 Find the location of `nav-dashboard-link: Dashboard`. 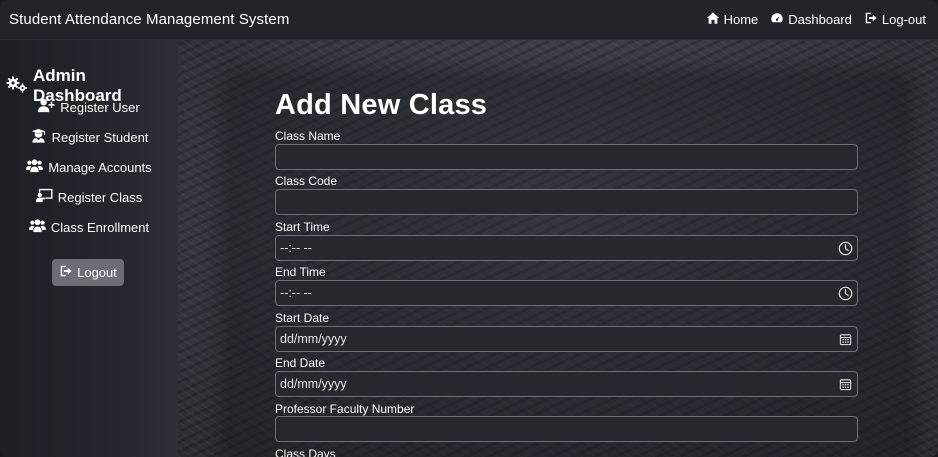

nav-dashboard-link: Dashboard is located at coordinates (811, 19).